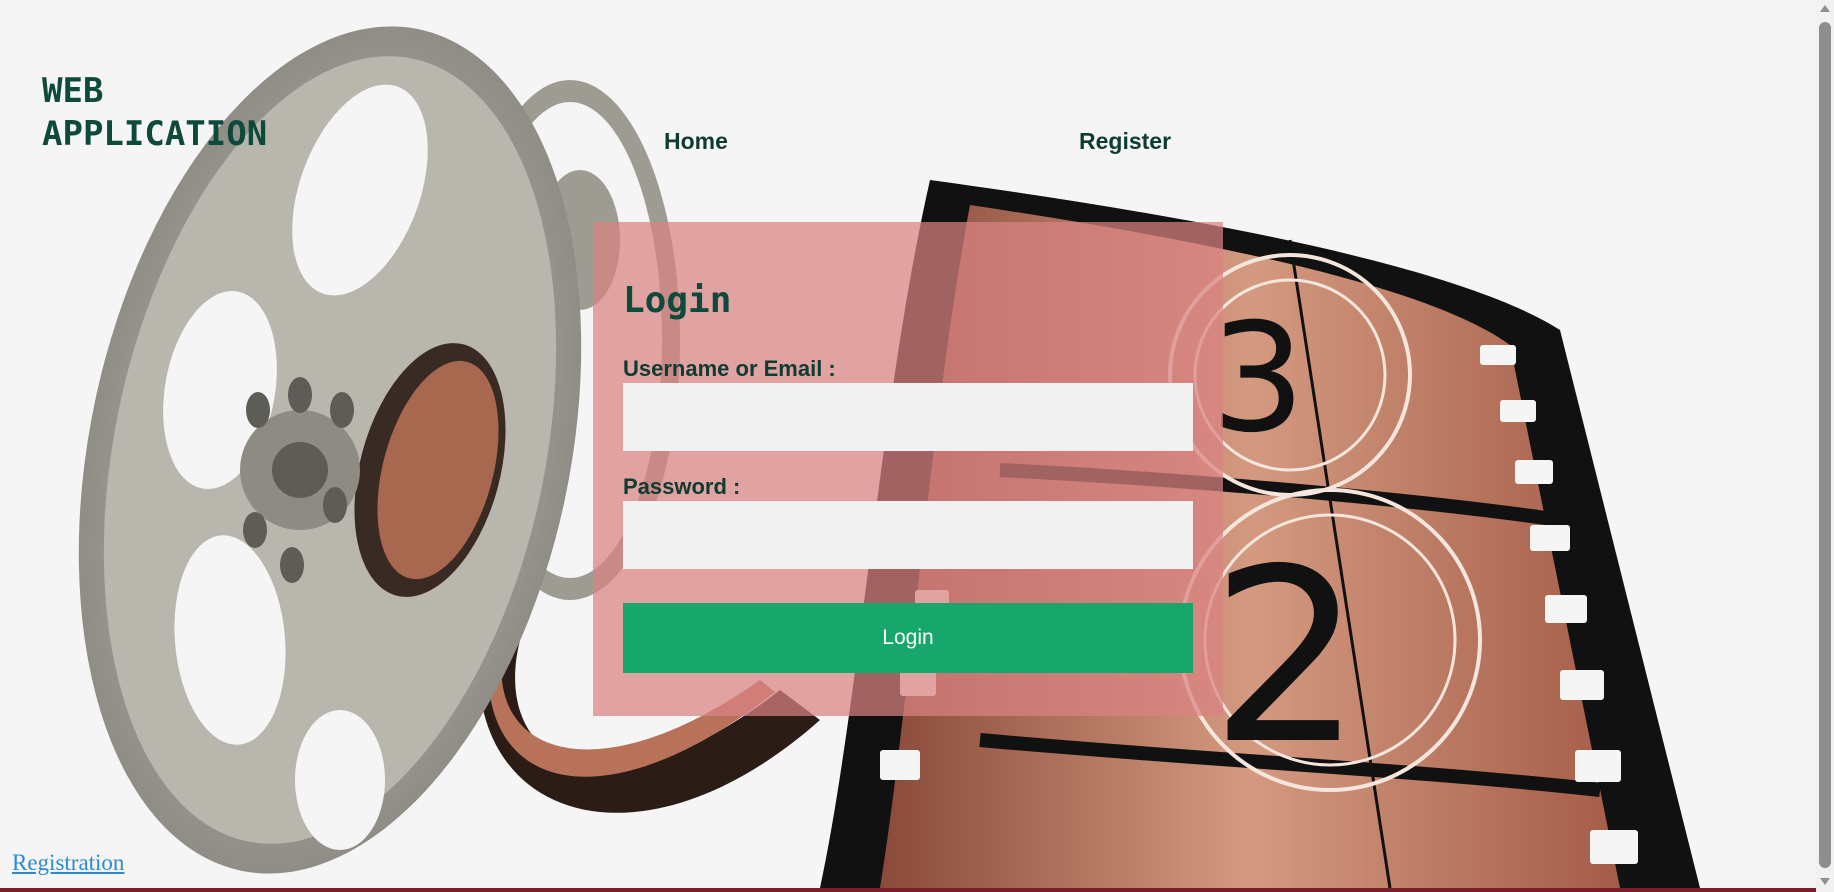 The image size is (1834, 892). What do you see at coordinates (1125, 141) in the screenshot?
I see `nav-register-link: Register` at bounding box center [1125, 141].